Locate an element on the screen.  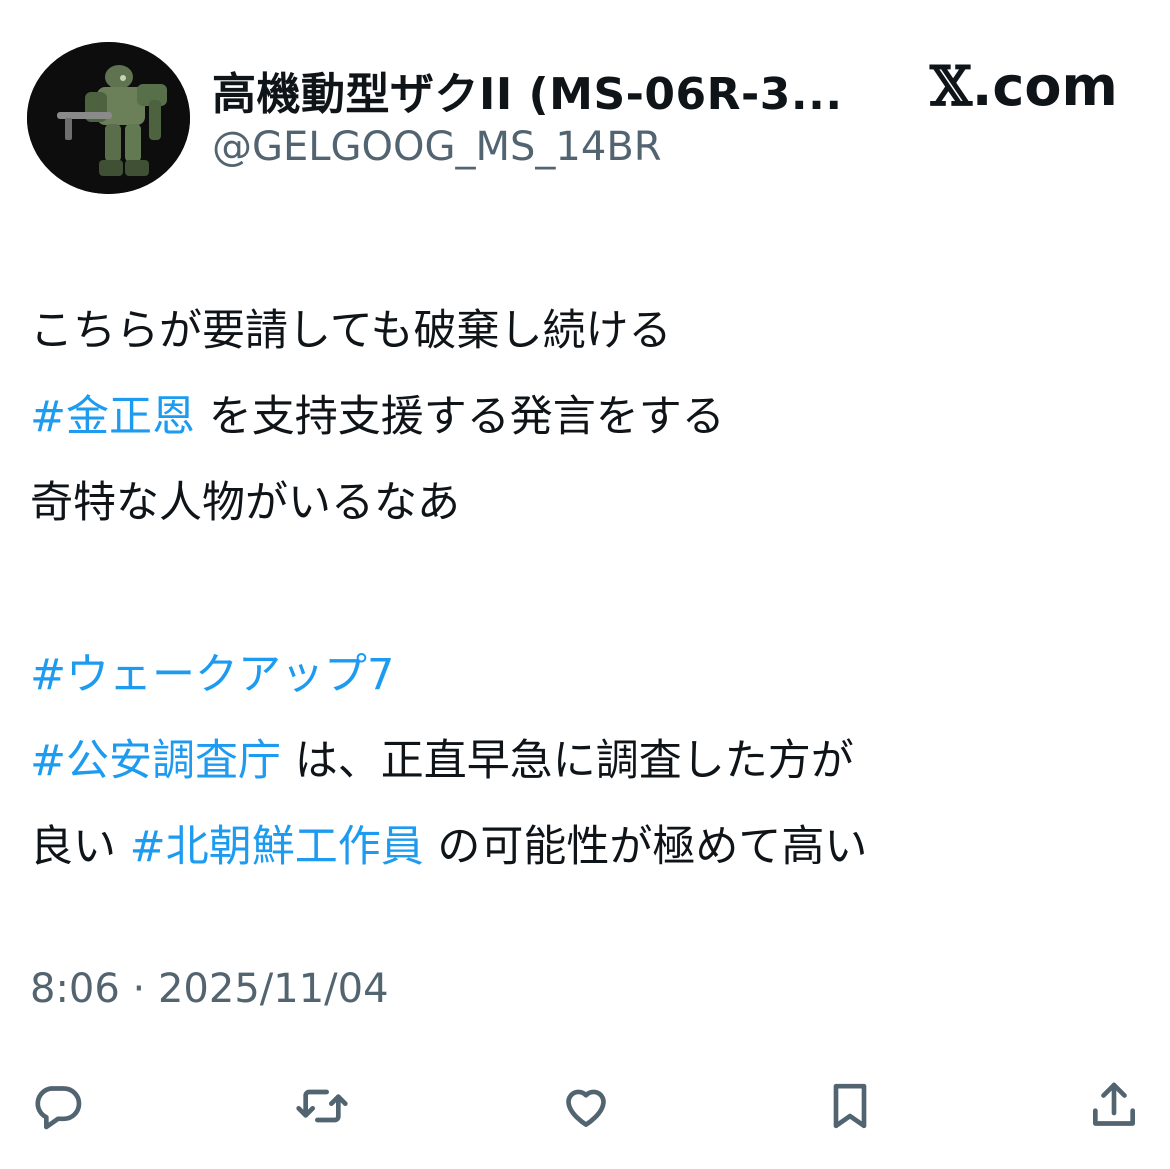
bookmark-button is located at coordinates (850, 1106).